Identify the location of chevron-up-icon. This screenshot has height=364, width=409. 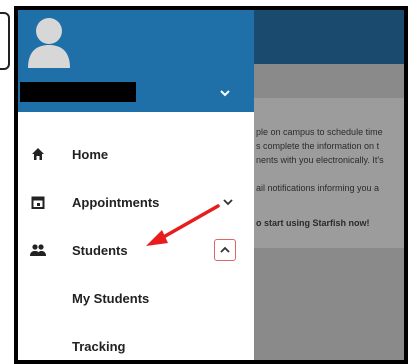
(225, 249).